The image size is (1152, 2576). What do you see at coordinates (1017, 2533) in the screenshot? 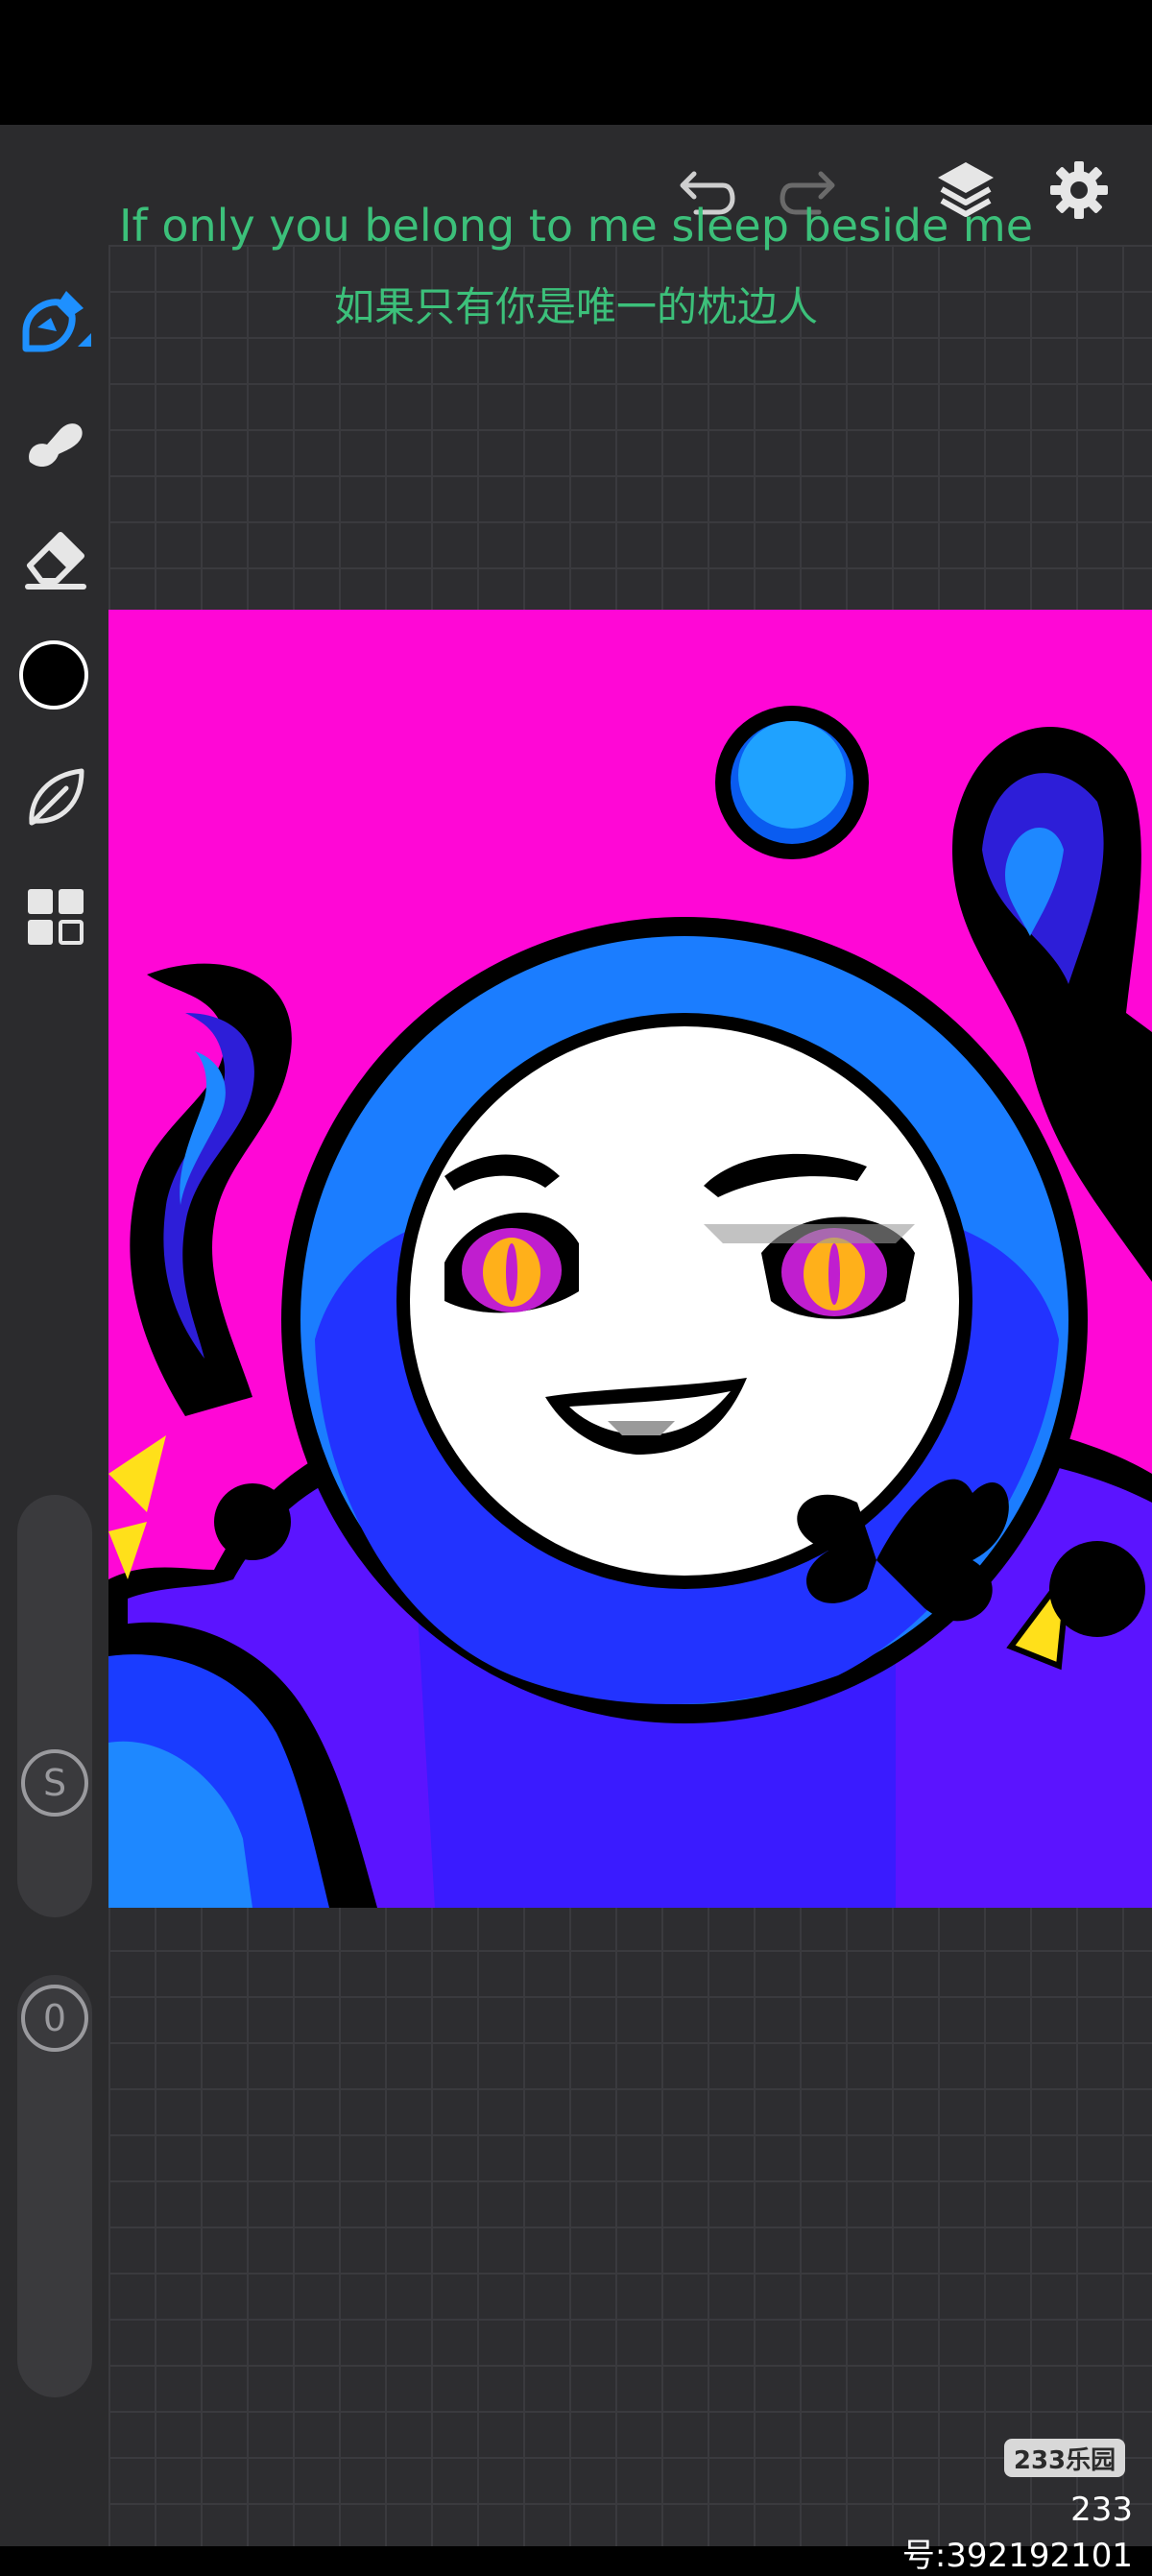
I see `watermark-id: 233号:392192101` at bounding box center [1017, 2533].